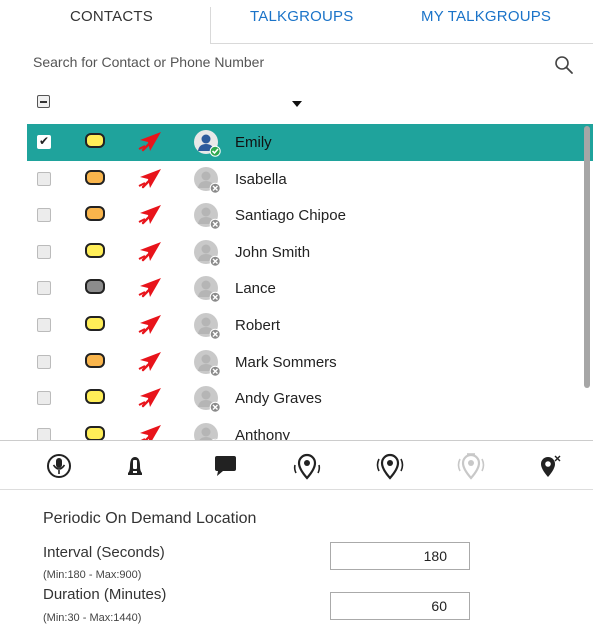 Image resolution: width=593 pixels, height=638 pixels. Describe the element at coordinates (104, 552) in the screenshot. I see `interval-label: Interval (Seconds)` at that location.